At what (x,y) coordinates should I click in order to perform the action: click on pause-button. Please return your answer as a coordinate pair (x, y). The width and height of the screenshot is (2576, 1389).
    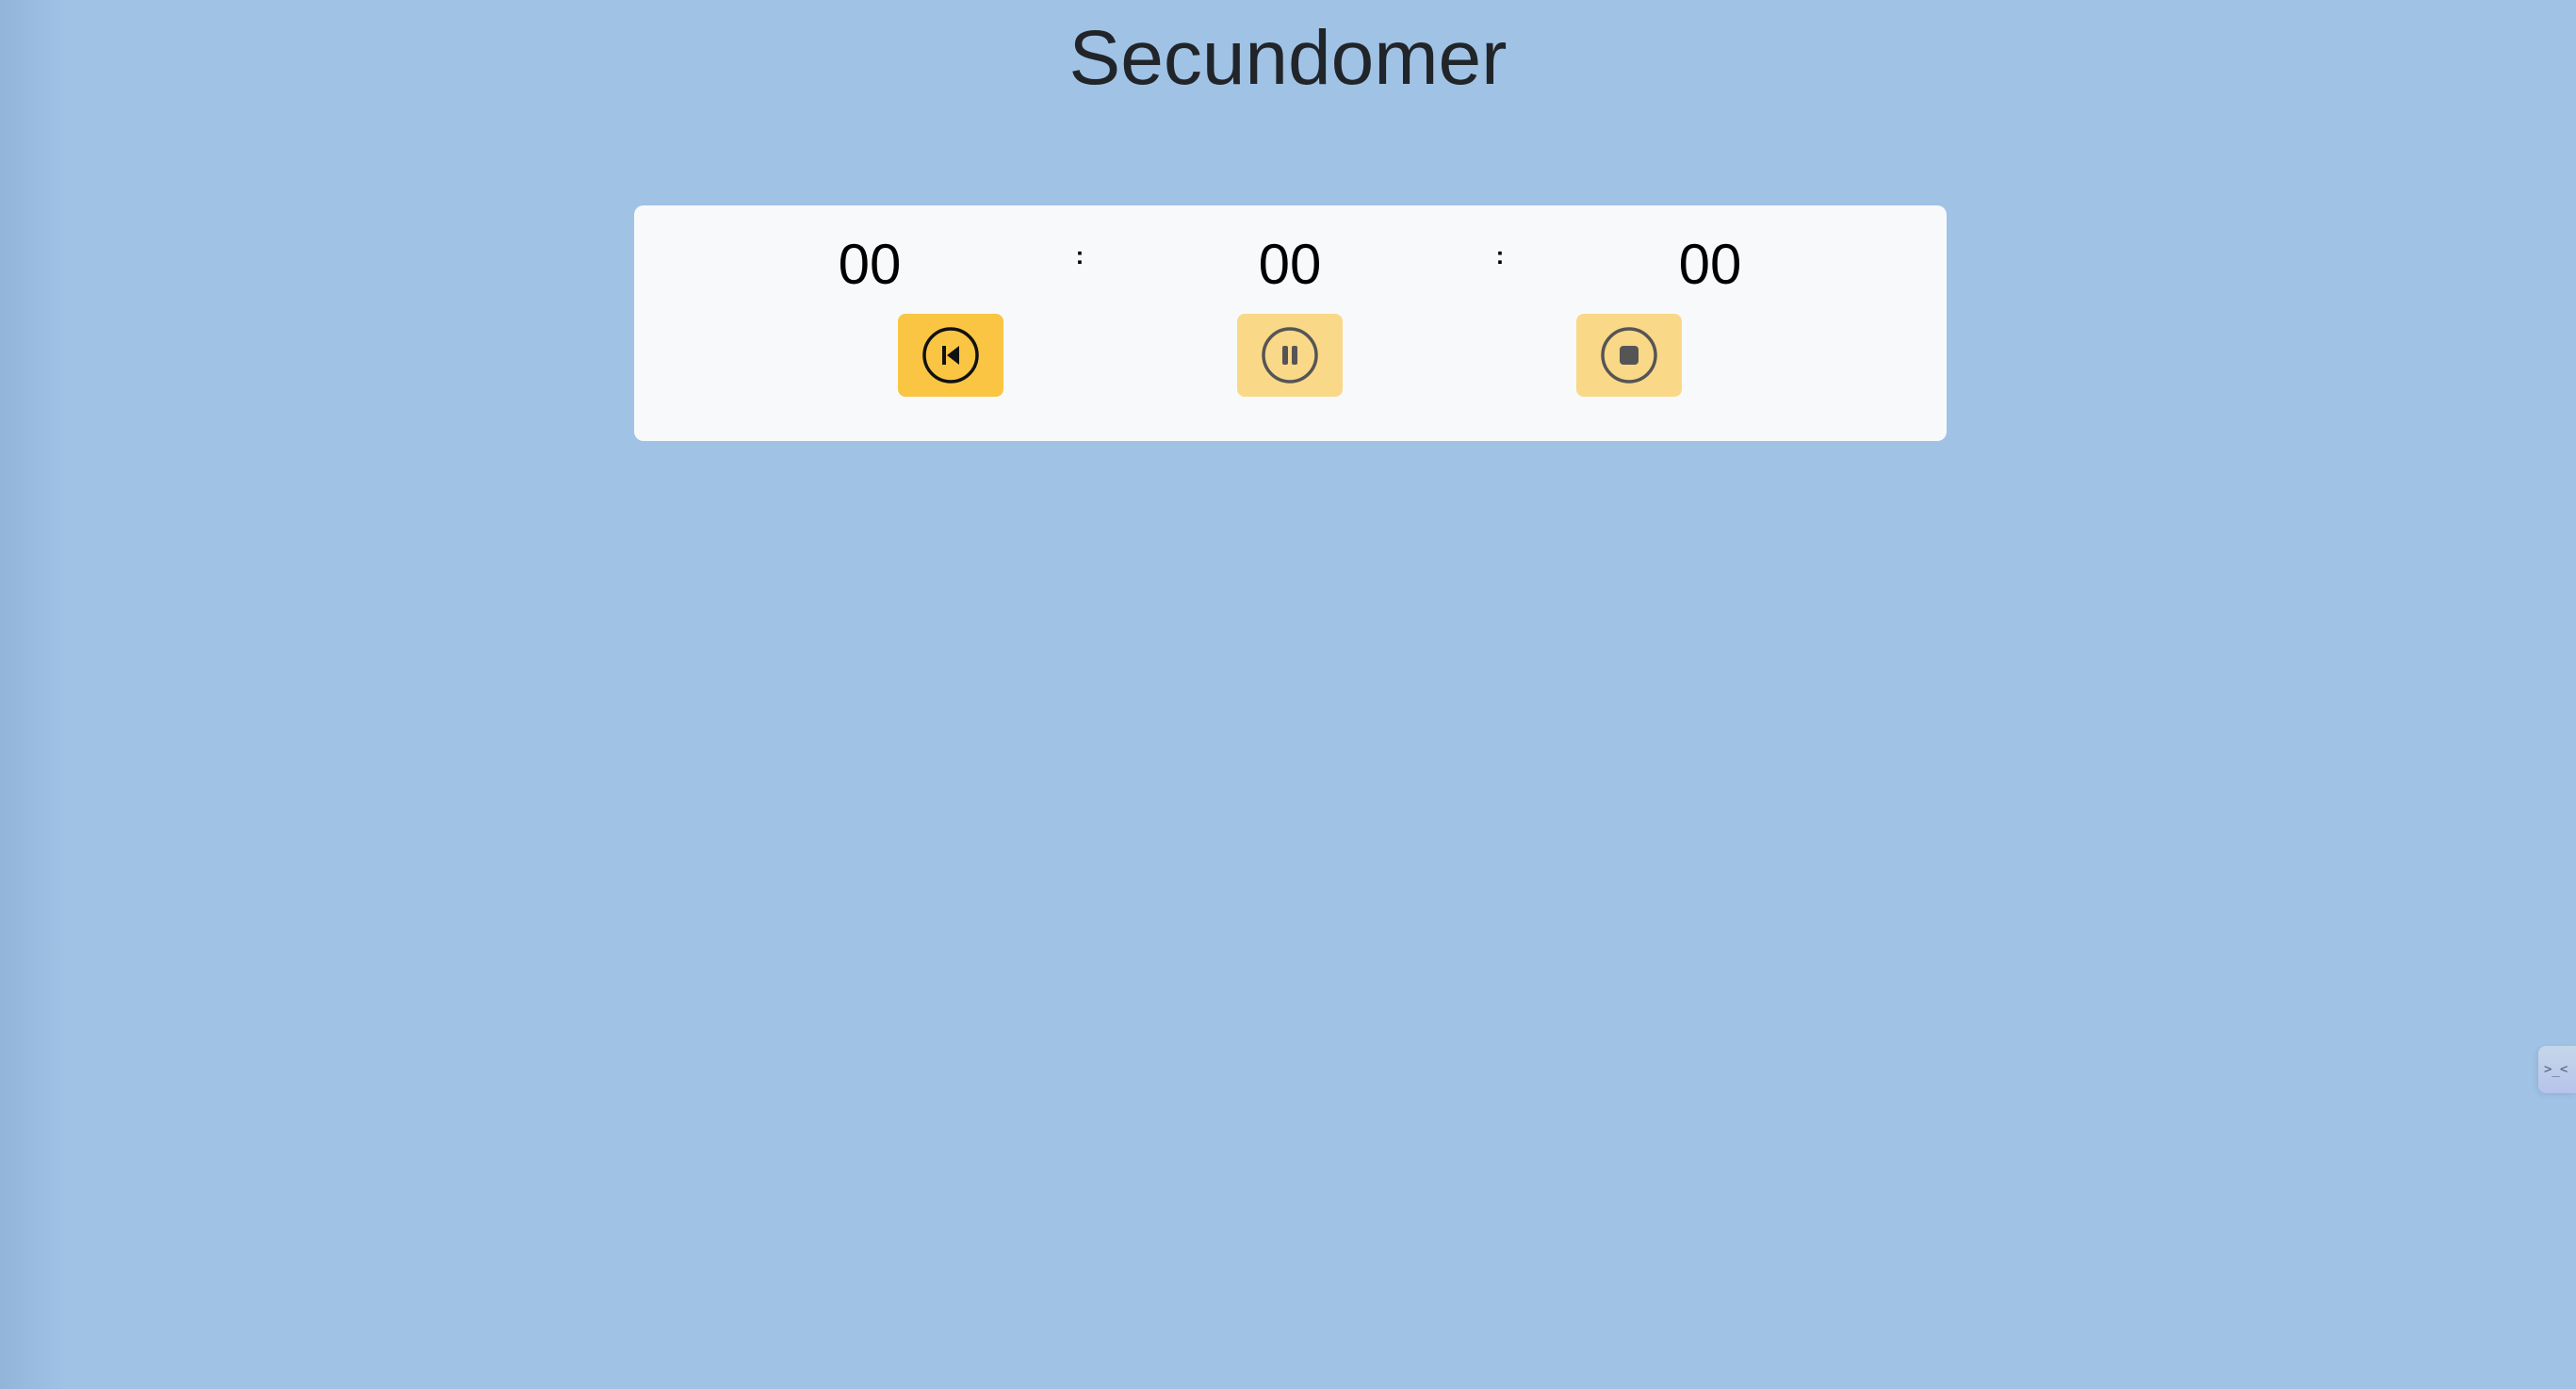
    Looking at the image, I should click on (1290, 356).